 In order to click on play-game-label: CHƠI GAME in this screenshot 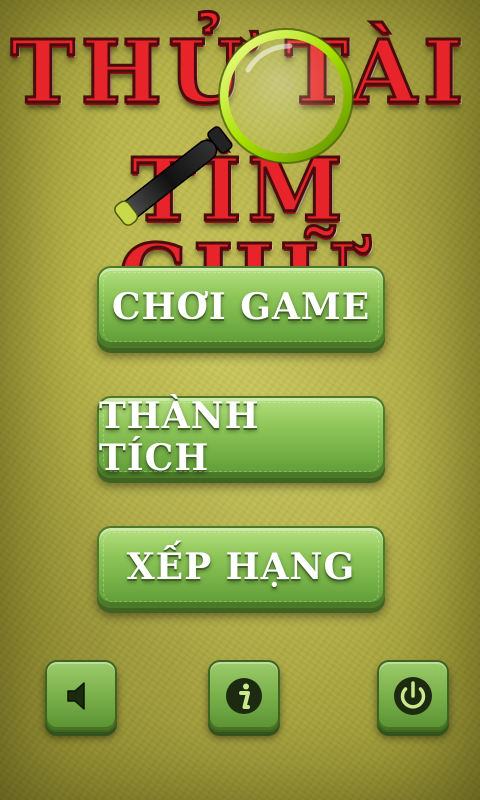, I will do `click(241, 307)`.